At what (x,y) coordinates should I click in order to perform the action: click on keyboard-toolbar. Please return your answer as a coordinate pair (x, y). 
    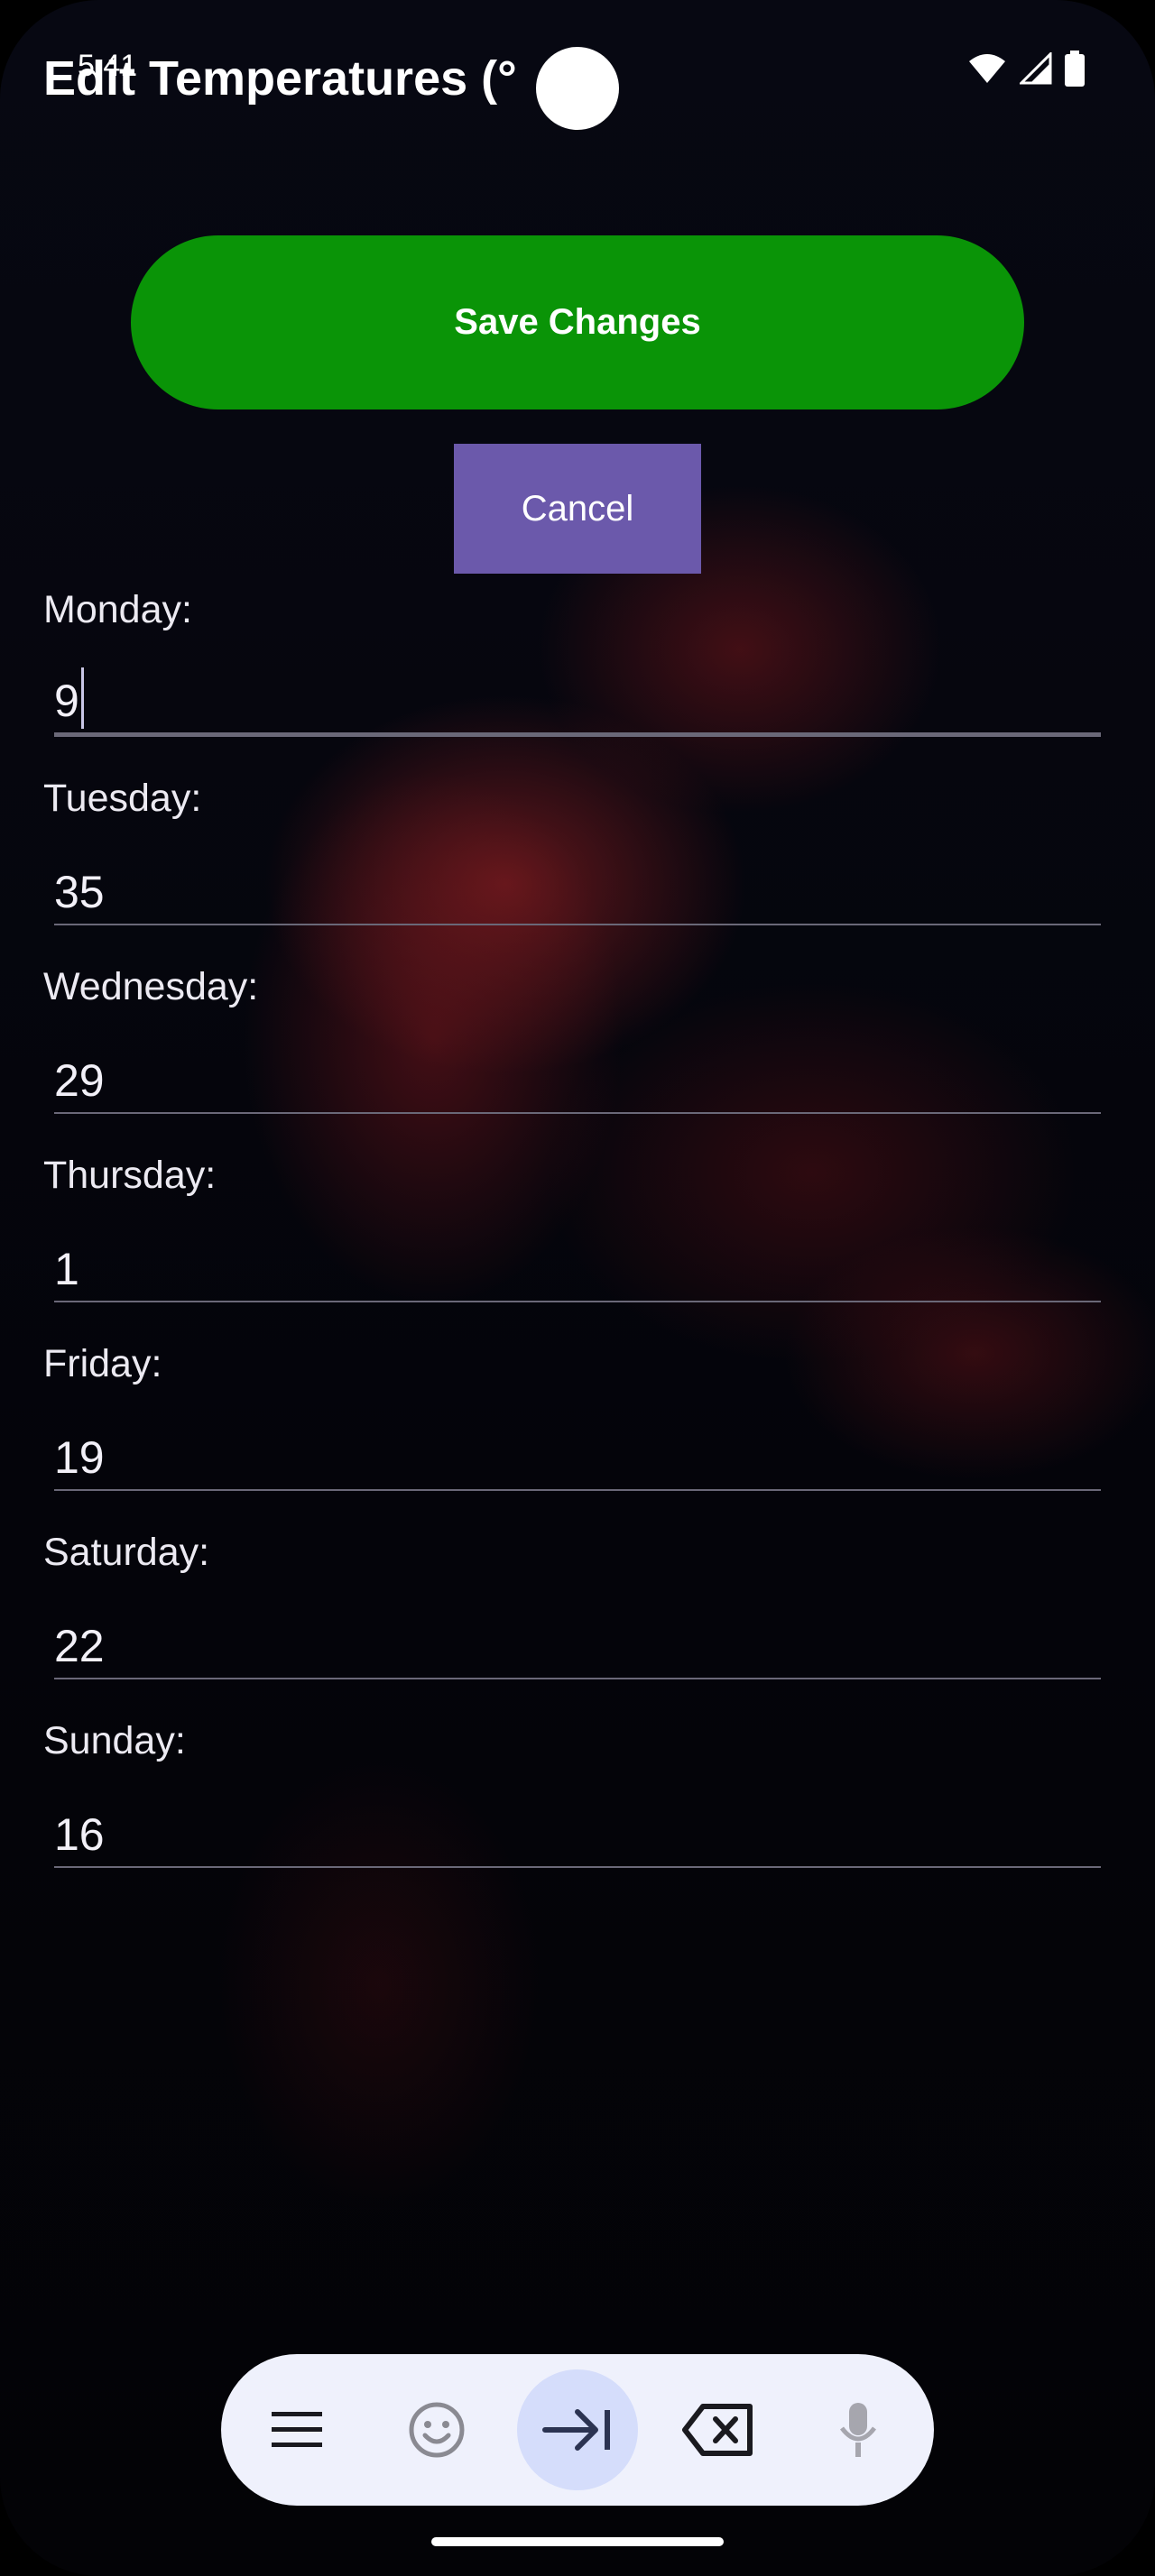
    Looking at the image, I should click on (577, 2430).